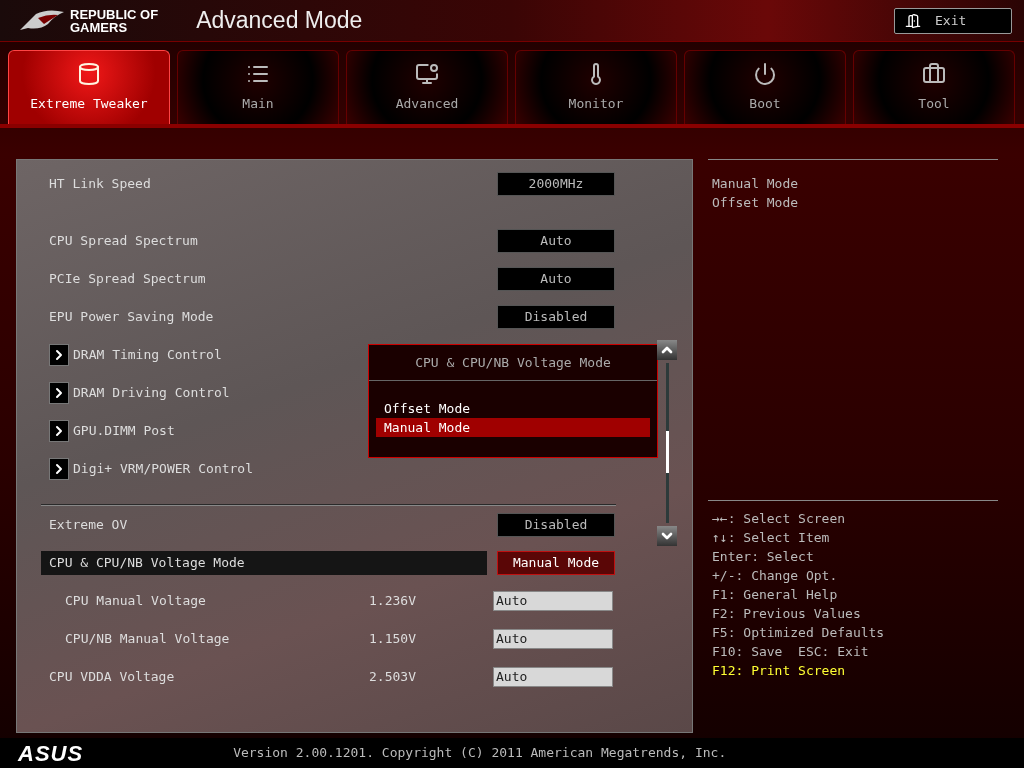 This screenshot has width=1024, height=768. Describe the element at coordinates (791, 652) in the screenshot. I see `key-hint: F10: Save ESC: Exit` at that location.